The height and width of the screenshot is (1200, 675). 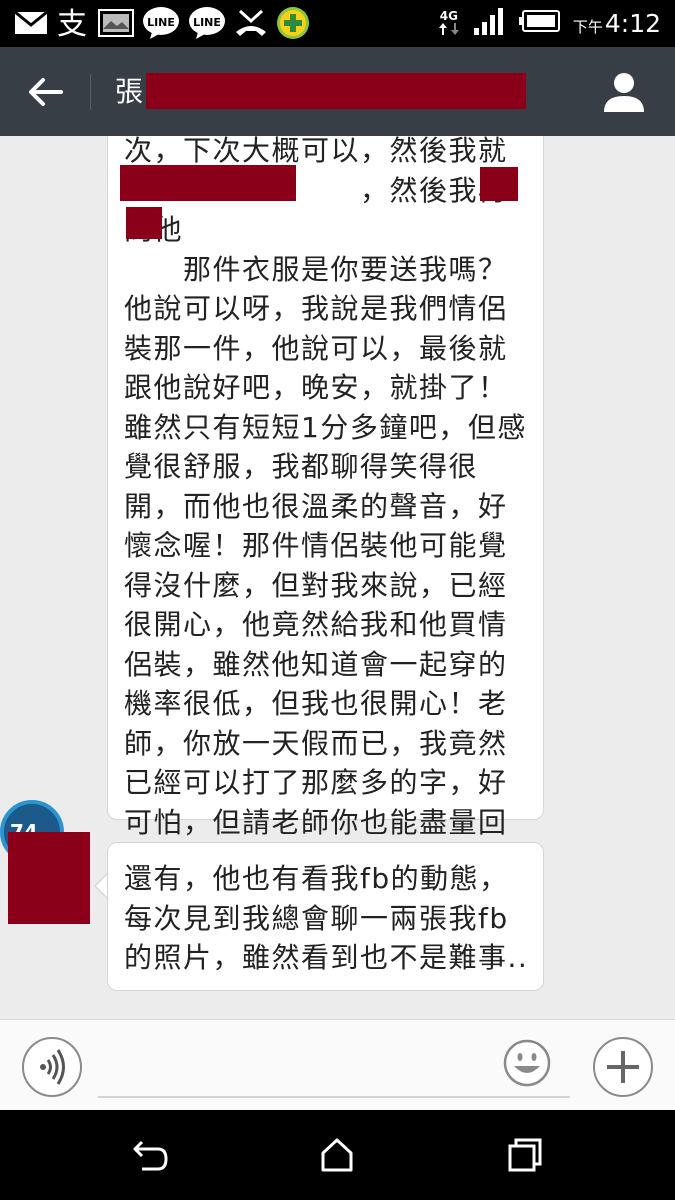 What do you see at coordinates (31, 23) in the screenshot?
I see `mail-icon` at bounding box center [31, 23].